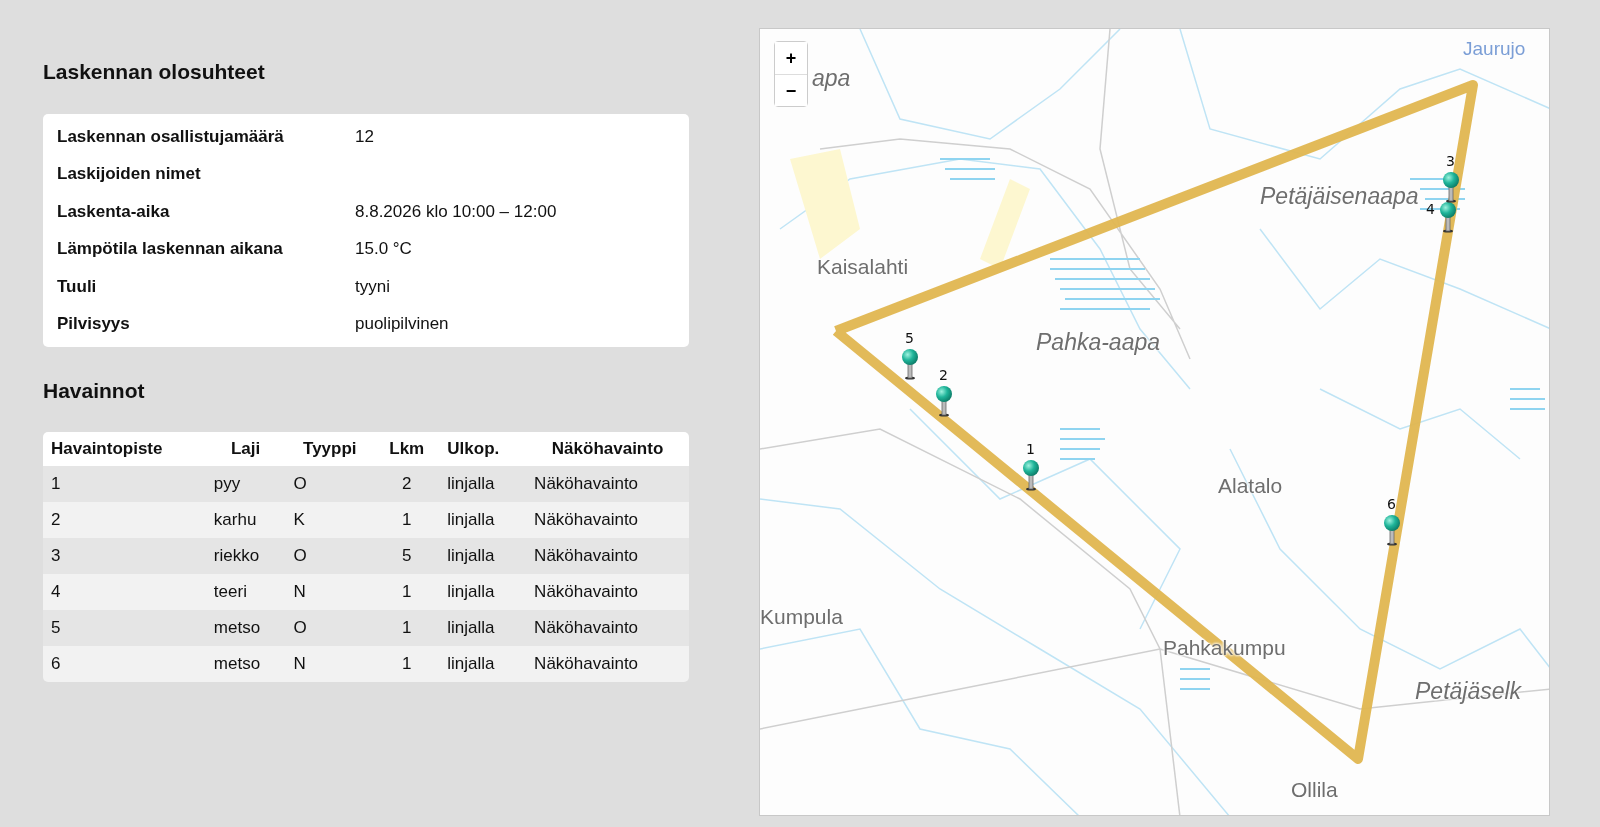  Describe the element at coordinates (1450, 161) in the screenshot. I see `pin-number: 3` at that location.